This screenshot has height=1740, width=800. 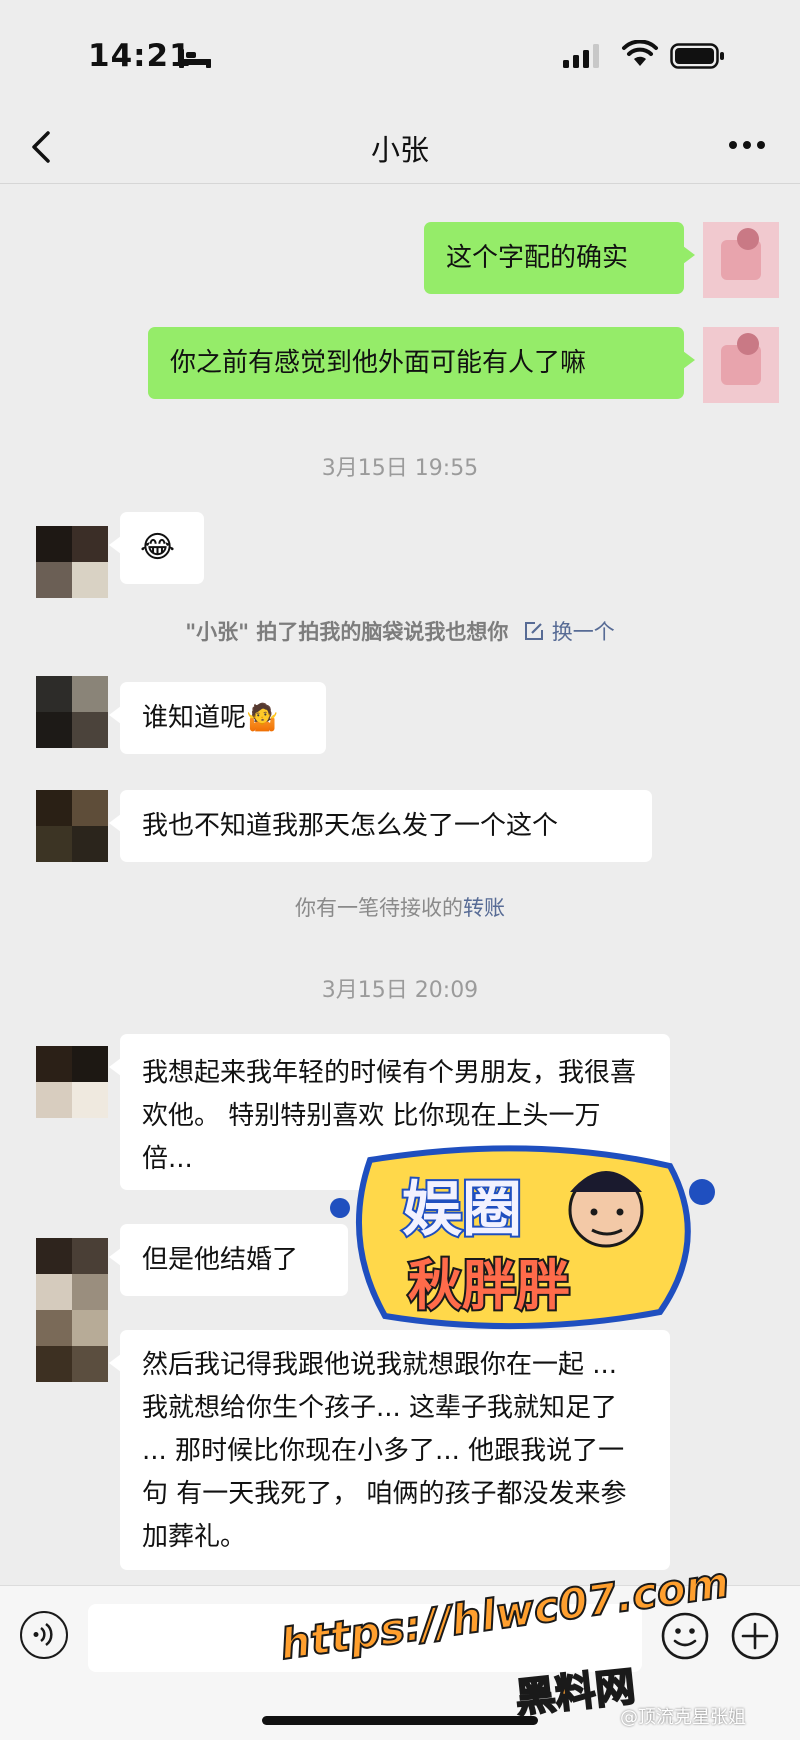 I want to click on message-bubble: 我也不知道我那天怎么发了一个这个, so click(x=380, y=826).